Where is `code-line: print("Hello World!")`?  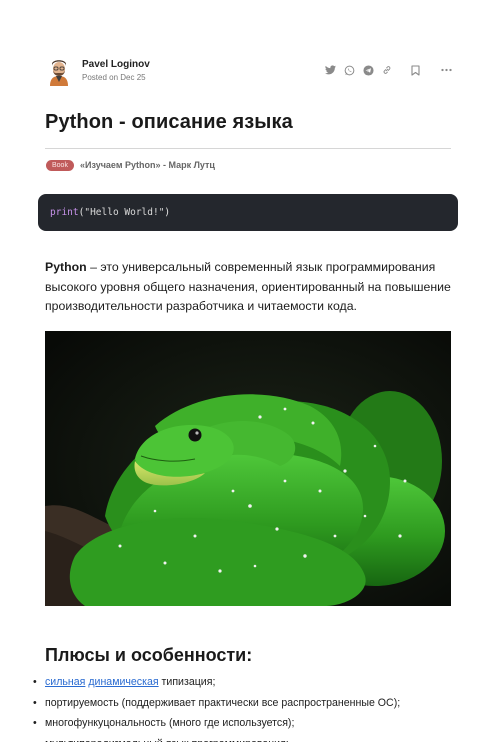
code-line: print("Hello World!") is located at coordinates (110, 212).